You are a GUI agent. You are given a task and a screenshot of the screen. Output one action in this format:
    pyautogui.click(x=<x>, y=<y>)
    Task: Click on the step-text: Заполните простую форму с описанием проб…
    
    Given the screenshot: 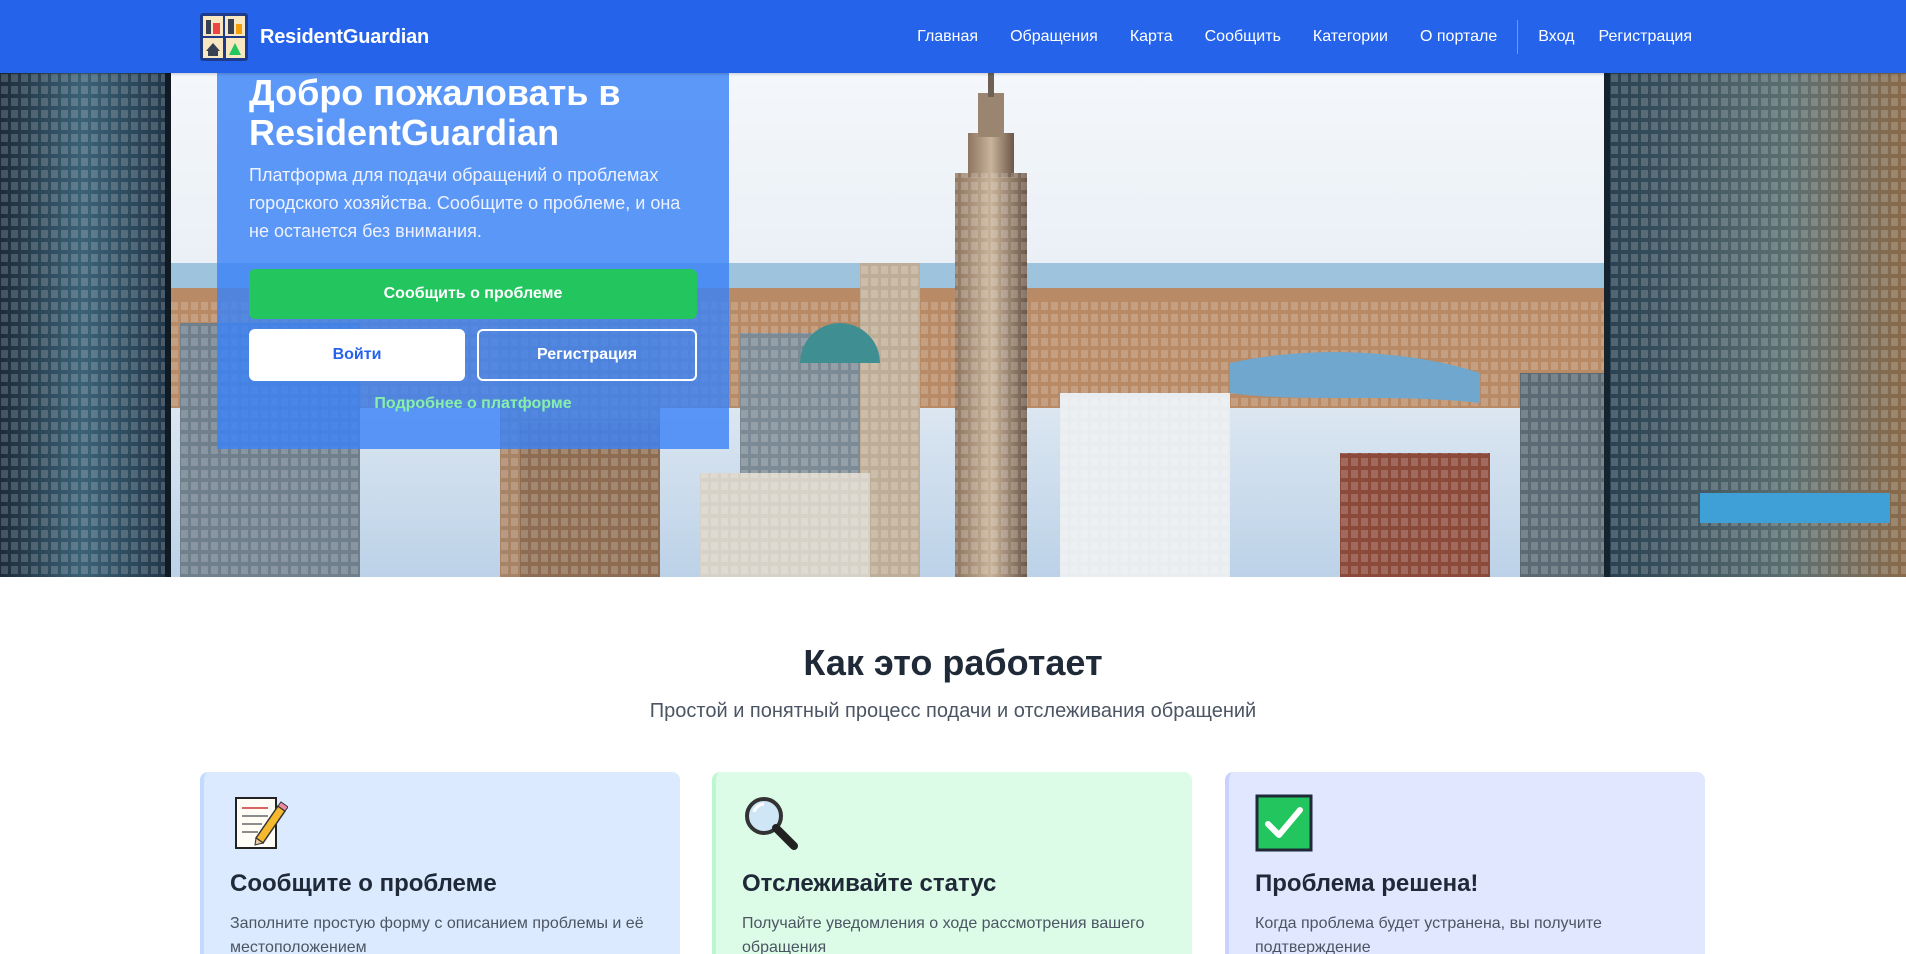 What is the action you would take?
    pyautogui.click(x=437, y=934)
    